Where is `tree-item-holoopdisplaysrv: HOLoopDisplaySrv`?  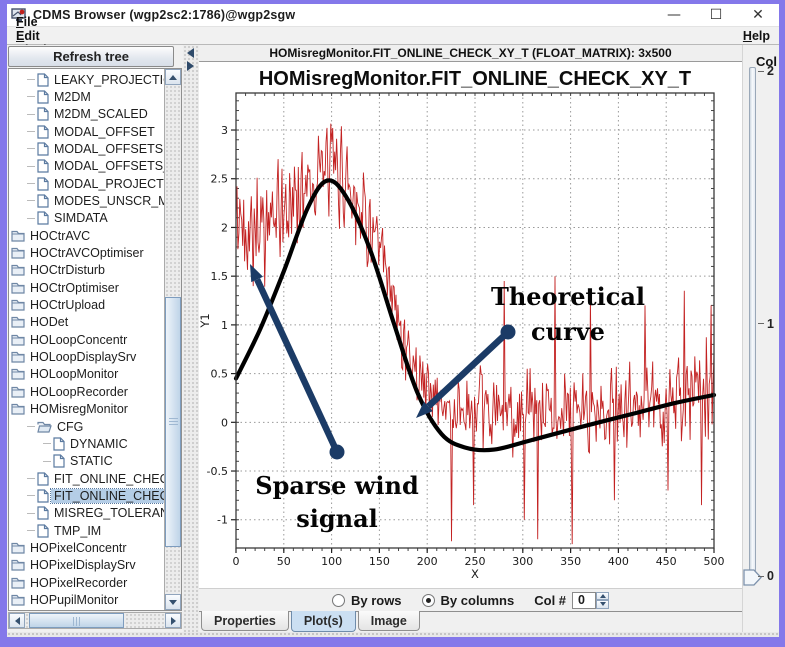 tree-item-holoopdisplaysrv: HOLoopDisplaySrv is located at coordinates (88, 357).